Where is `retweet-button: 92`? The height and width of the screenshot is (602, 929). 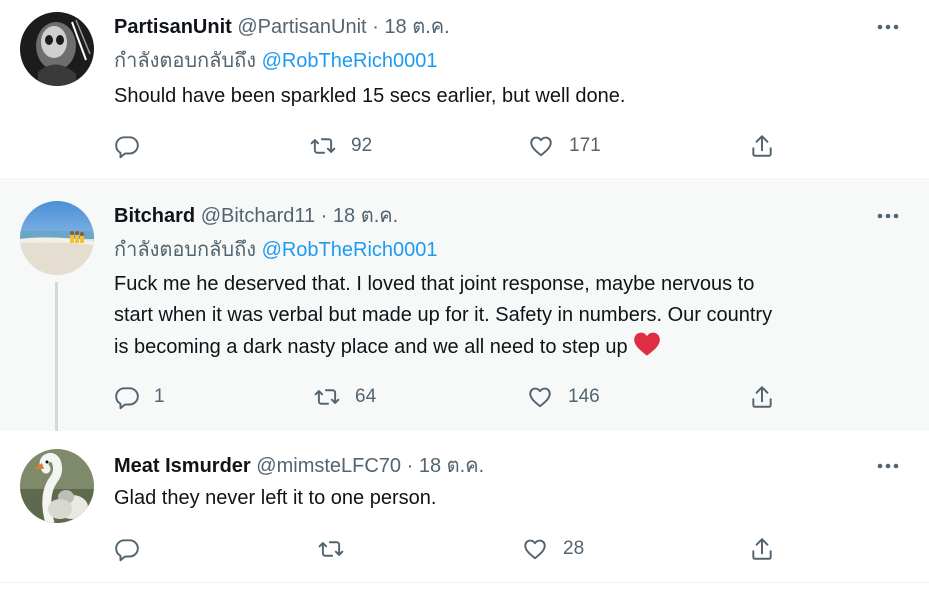
retweet-button: 92 is located at coordinates (340, 146).